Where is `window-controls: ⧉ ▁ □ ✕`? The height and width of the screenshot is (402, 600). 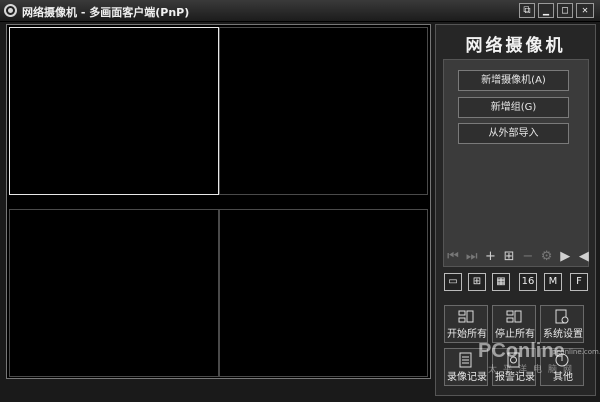
window-controls: ⧉ ▁ □ ✕ is located at coordinates (556, 10).